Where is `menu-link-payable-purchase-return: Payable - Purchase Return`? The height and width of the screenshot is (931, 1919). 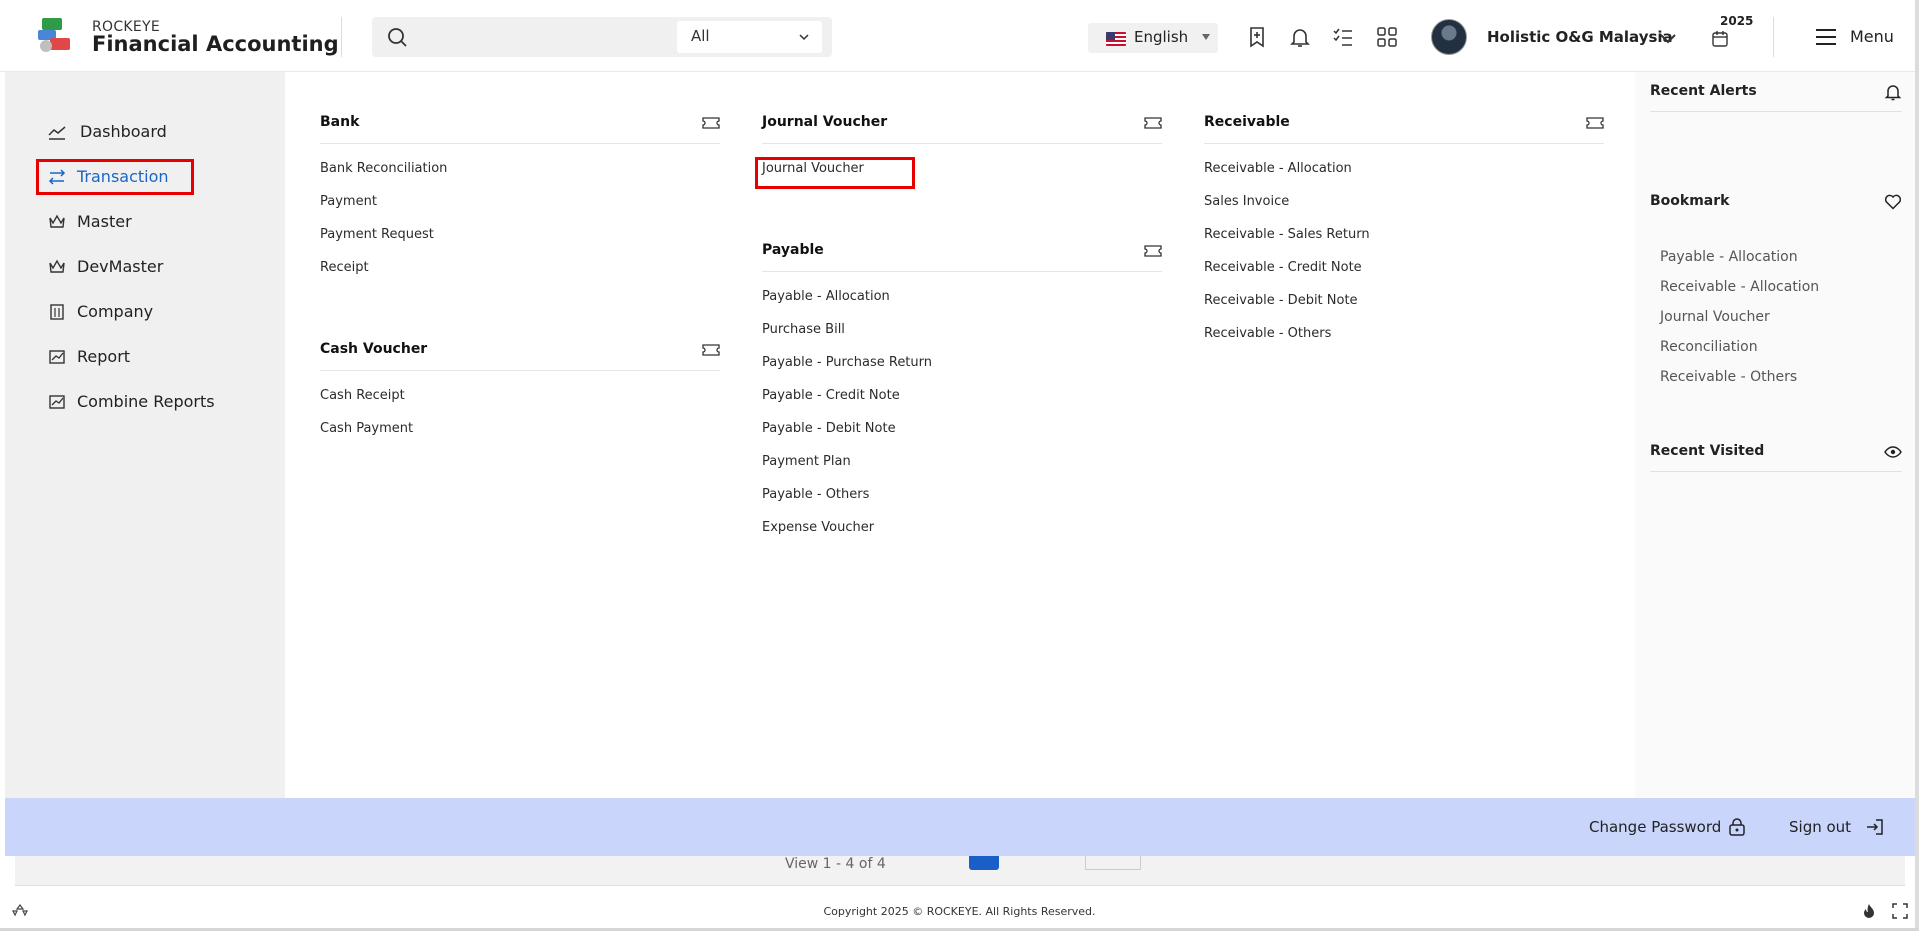
menu-link-payable-purchase-return: Payable - Purchase Return is located at coordinates (962, 367).